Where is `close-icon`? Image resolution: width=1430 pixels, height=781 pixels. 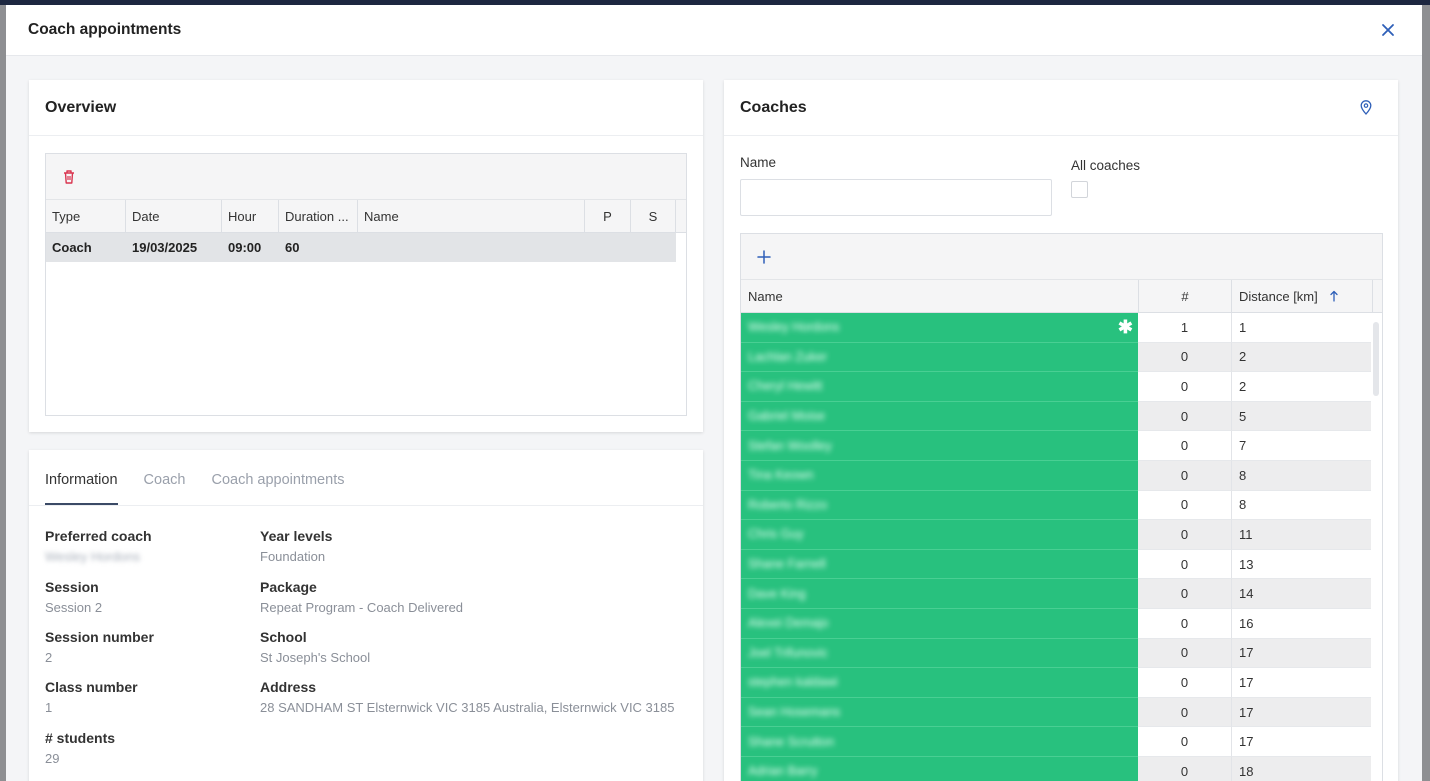 close-icon is located at coordinates (1388, 30).